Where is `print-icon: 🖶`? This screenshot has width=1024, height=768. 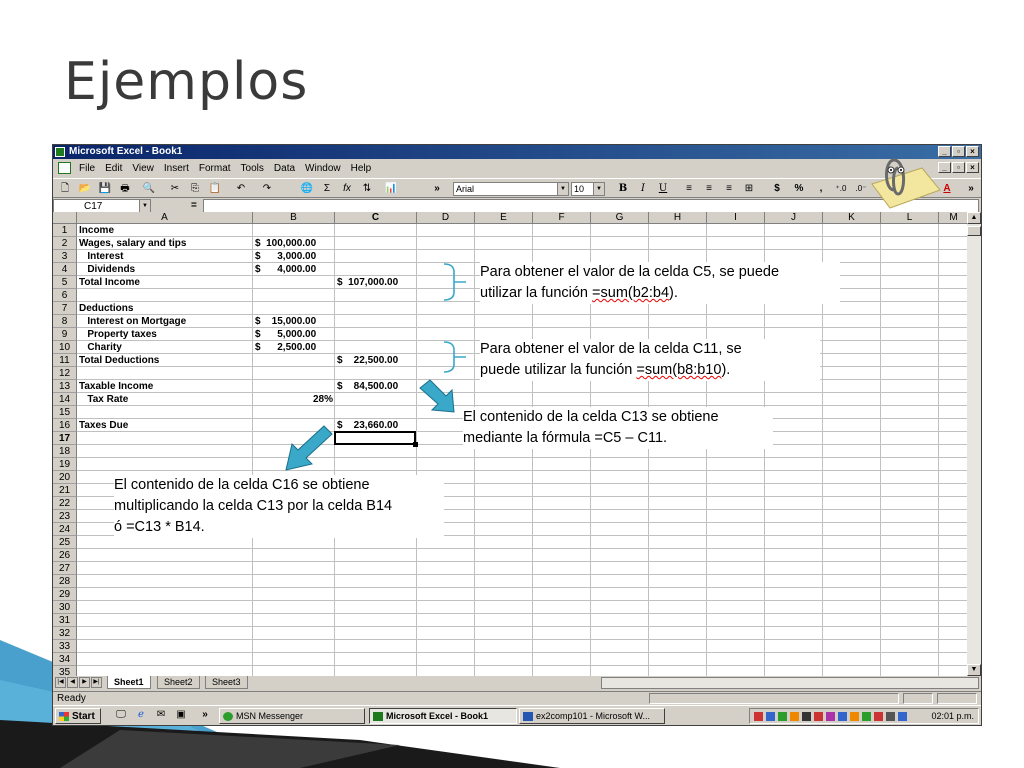 print-icon: 🖶 is located at coordinates (125, 189).